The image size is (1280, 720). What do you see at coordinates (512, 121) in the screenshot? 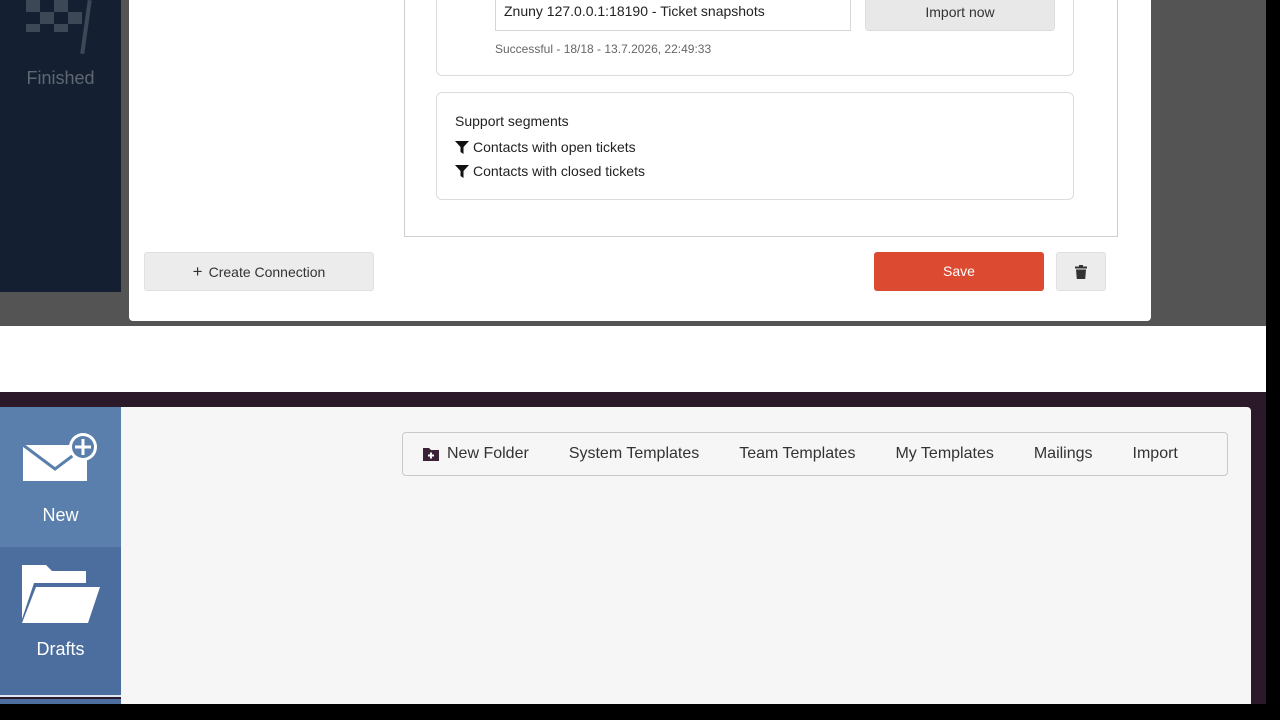
I see `segments-title: Support segments` at bounding box center [512, 121].